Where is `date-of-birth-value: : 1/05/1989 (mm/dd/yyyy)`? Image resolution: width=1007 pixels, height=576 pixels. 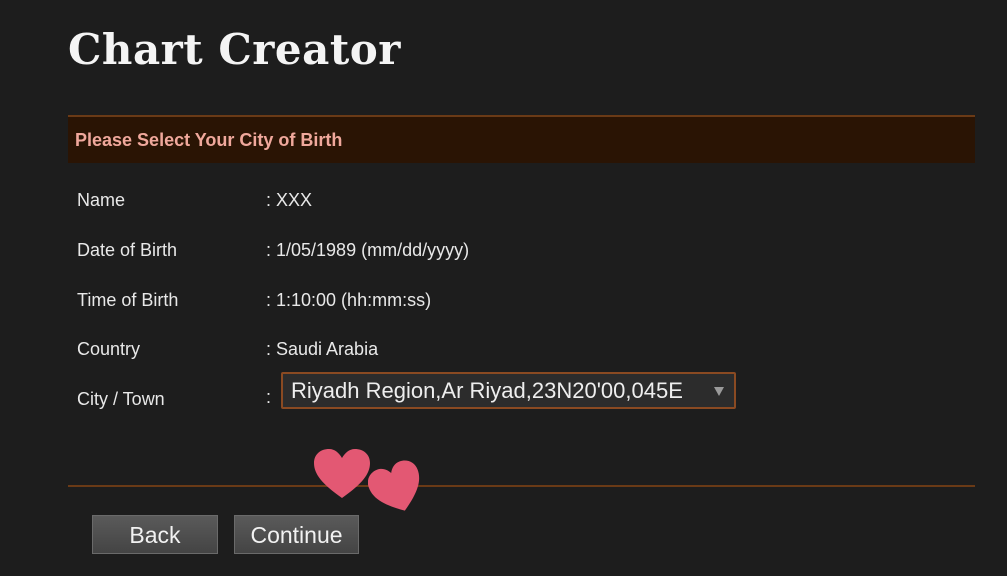 date-of-birth-value: : 1/05/1989 (mm/dd/yyyy) is located at coordinates (368, 250).